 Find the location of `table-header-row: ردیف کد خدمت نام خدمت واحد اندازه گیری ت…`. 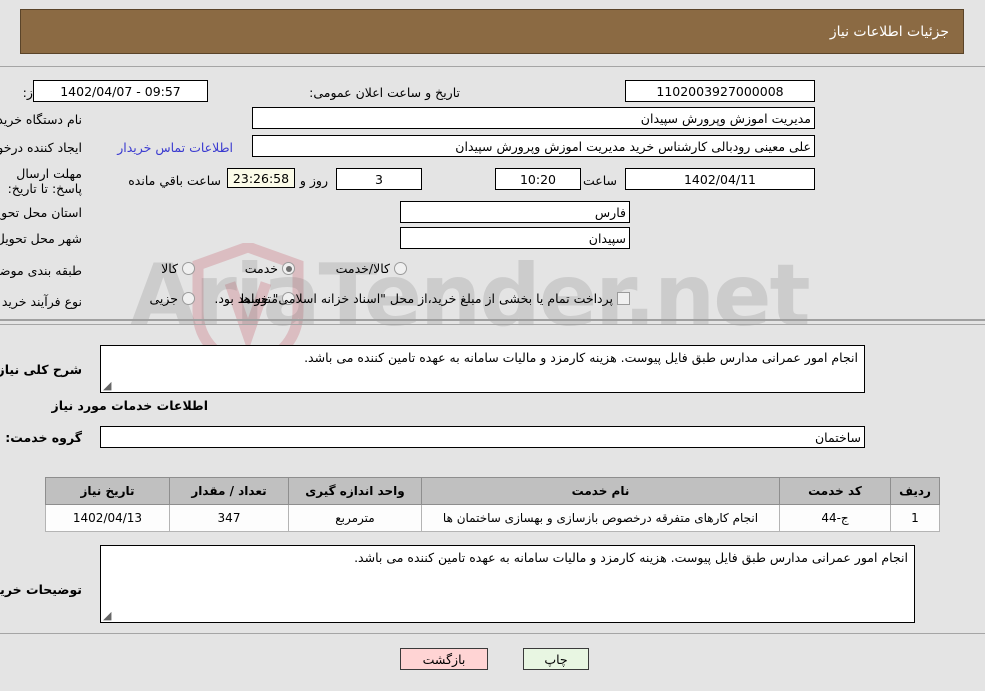

table-header-row: ردیف کد خدمت نام خدمت واحد اندازه گیری ت… is located at coordinates (492, 491).